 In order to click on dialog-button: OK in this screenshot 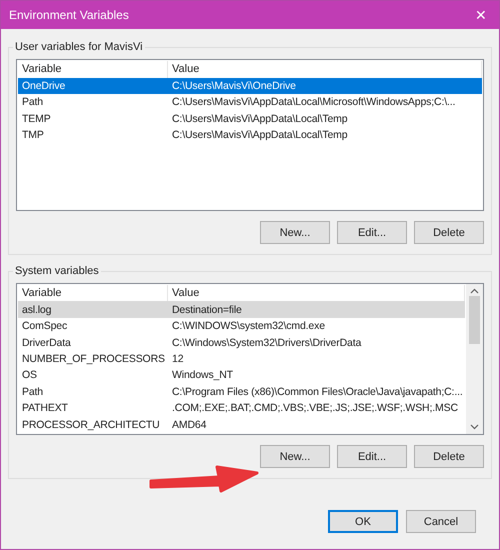, I will do `click(363, 521)`.